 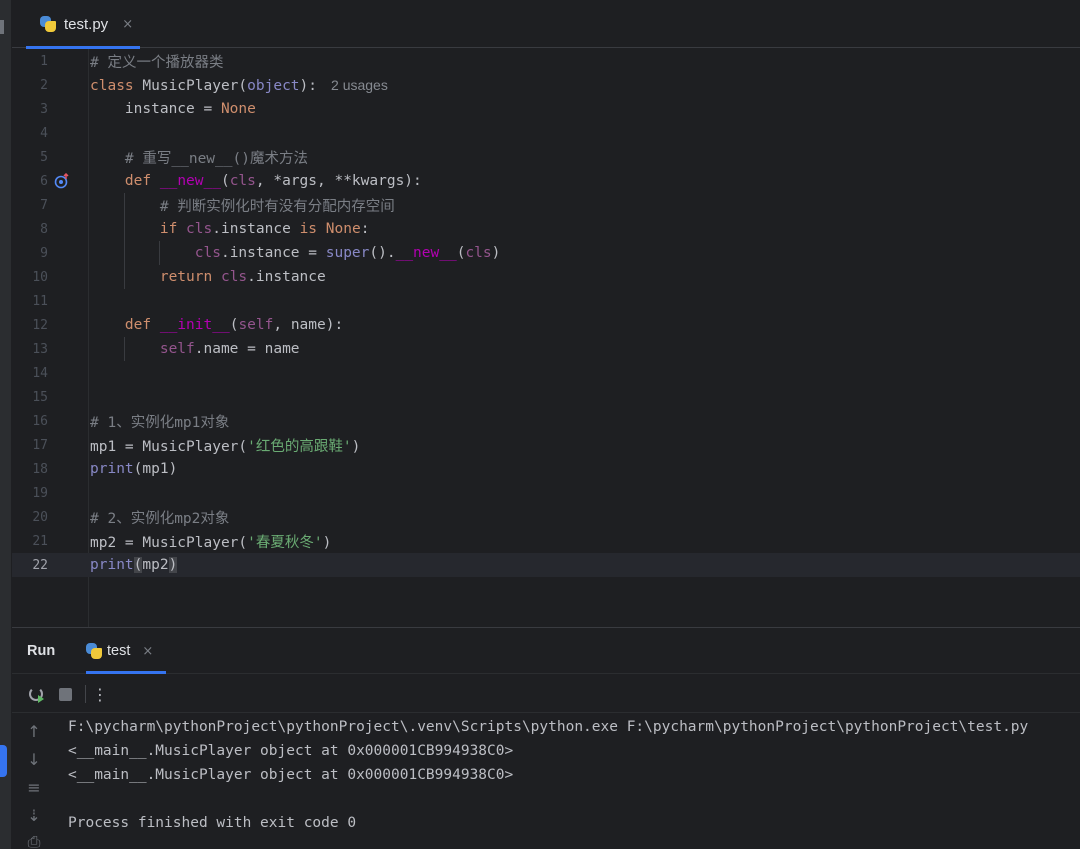 I want to click on current-code-line: 22 print(mp2), so click(x=546, y=565).